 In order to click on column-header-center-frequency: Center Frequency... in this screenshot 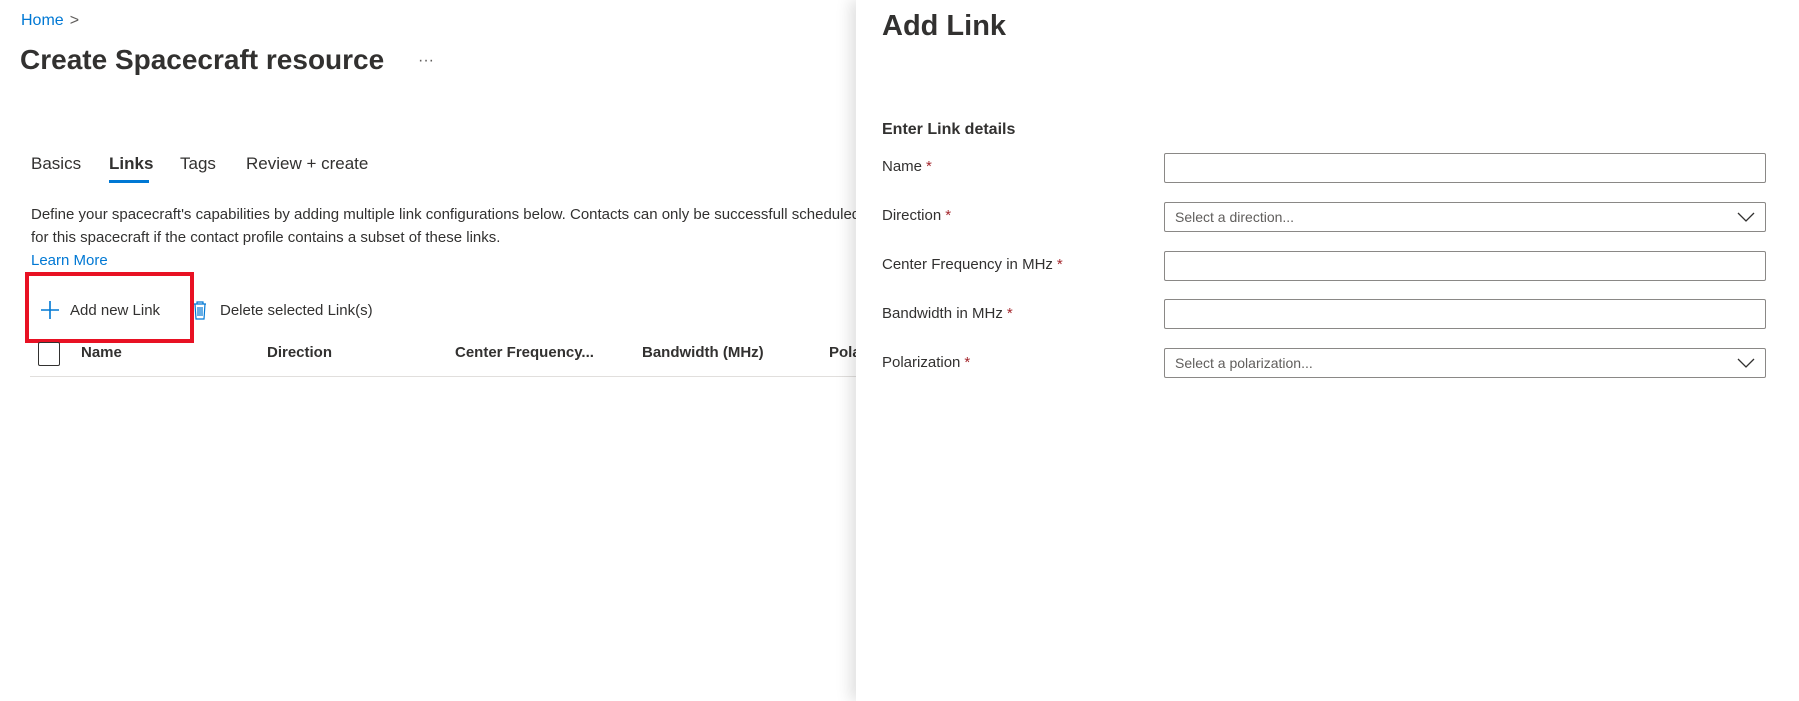, I will do `click(524, 352)`.